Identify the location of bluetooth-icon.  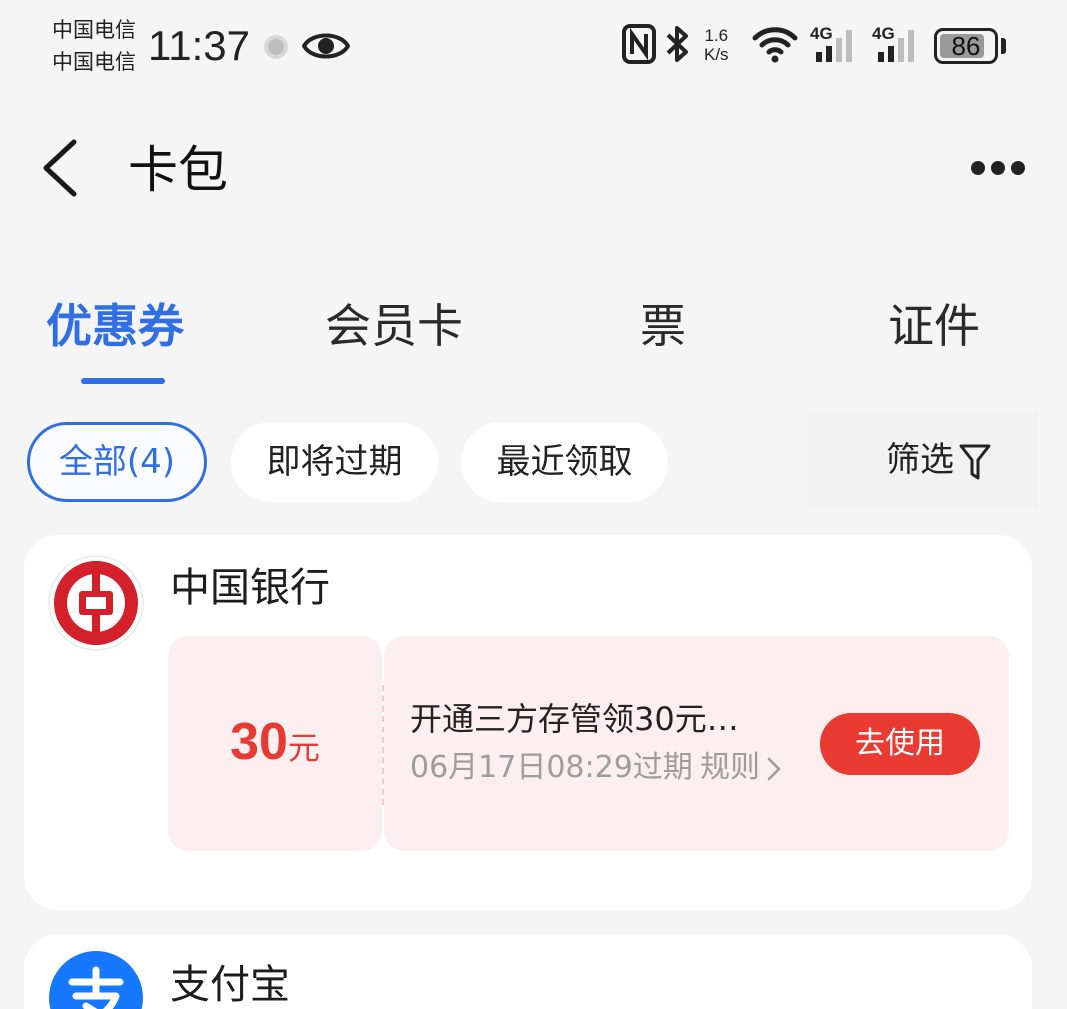
(677, 44).